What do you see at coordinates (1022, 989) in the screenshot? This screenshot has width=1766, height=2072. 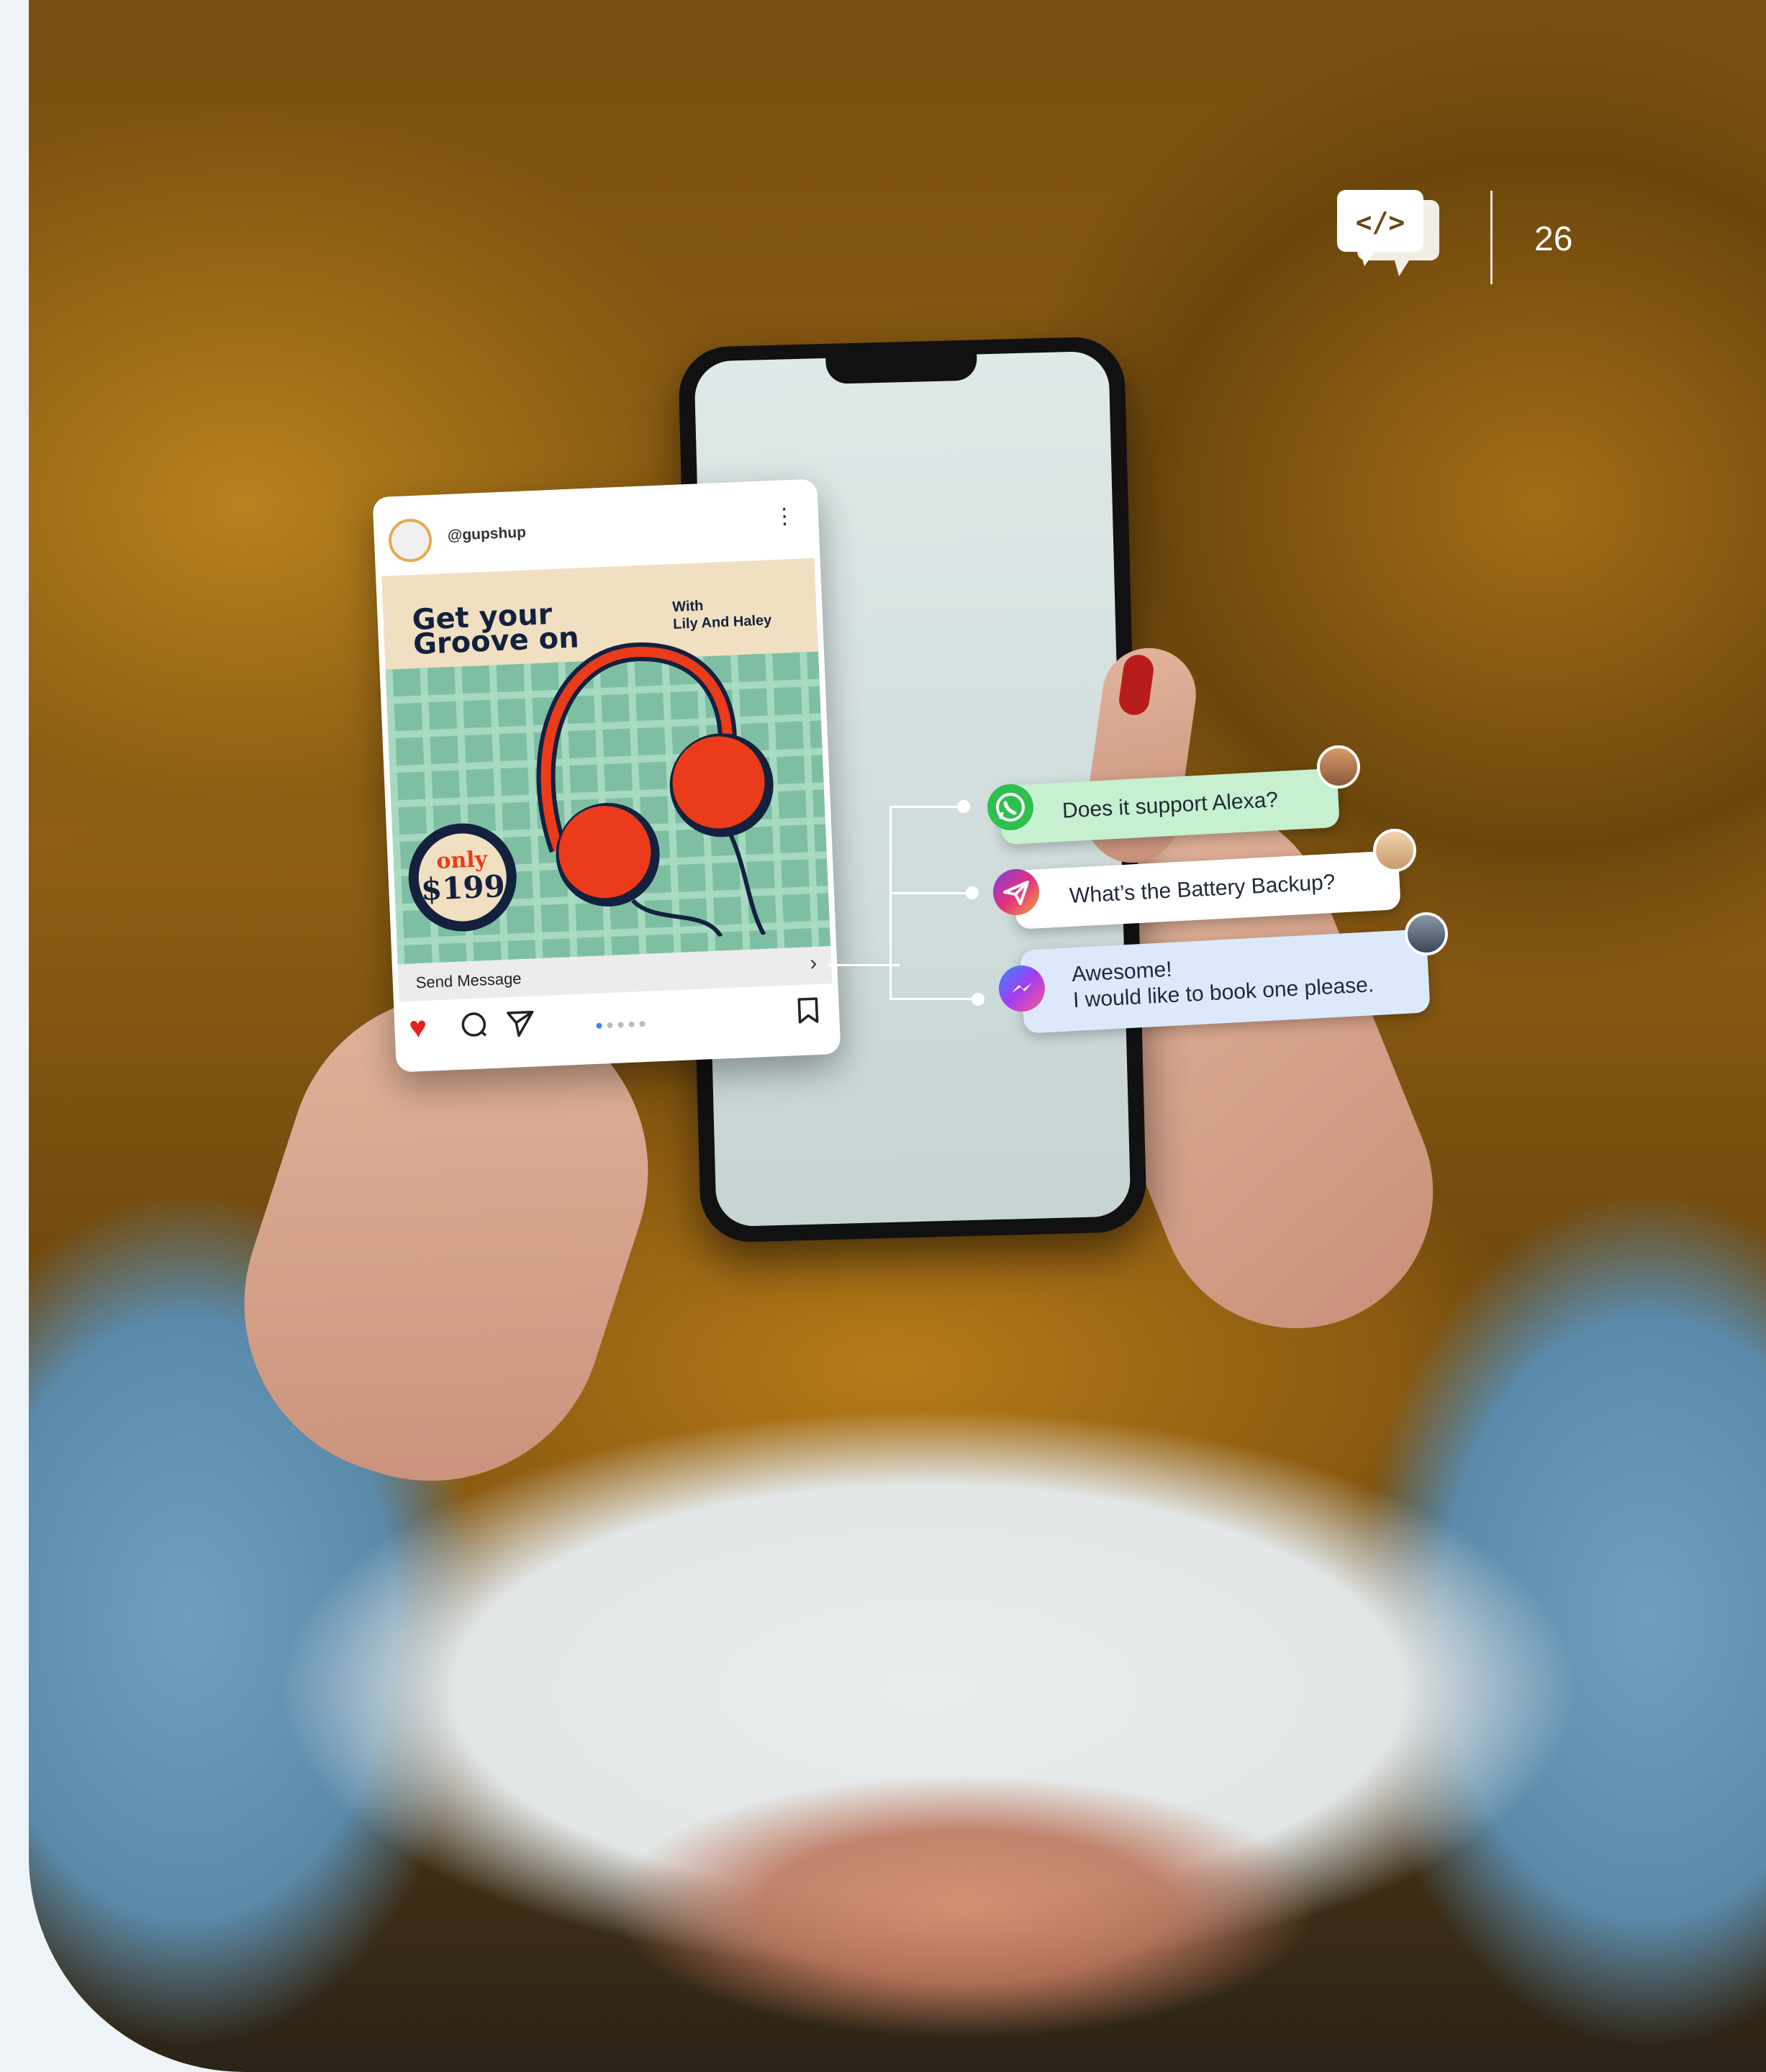 I see `messenger-icon` at bounding box center [1022, 989].